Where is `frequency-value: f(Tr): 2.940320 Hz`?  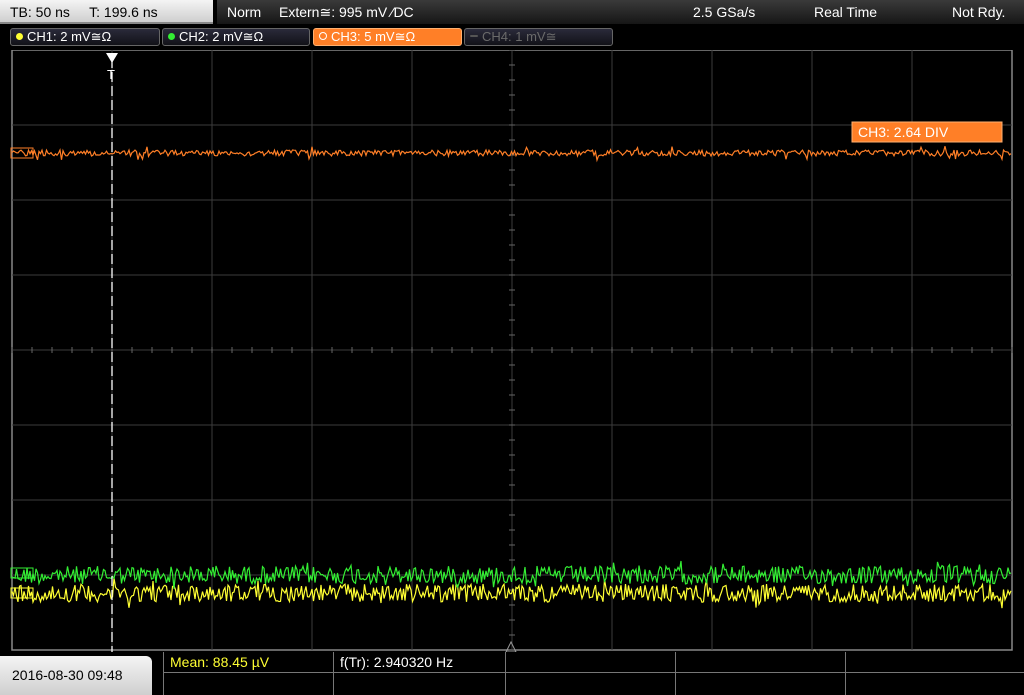 frequency-value: f(Tr): 2.940320 Hz is located at coordinates (397, 662).